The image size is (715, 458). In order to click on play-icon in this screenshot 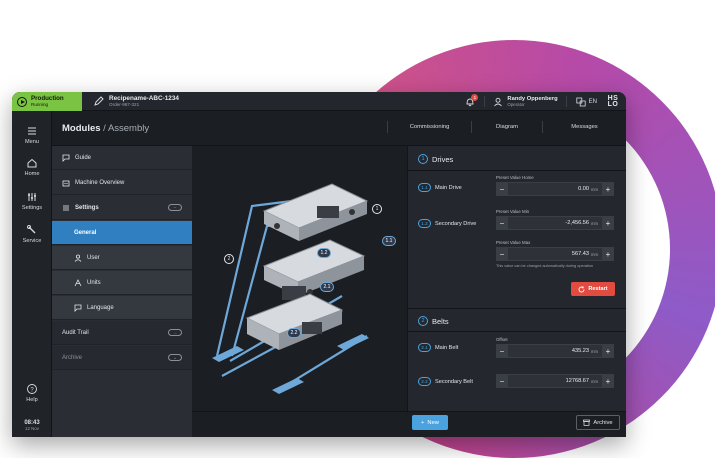, I will do `click(22, 101)`.